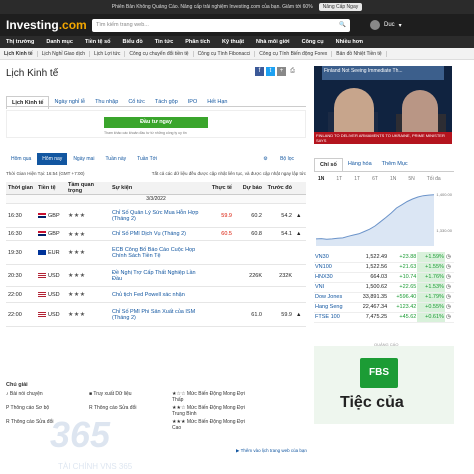  What do you see at coordinates (281, 71) in the screenshot?
I see `share-icon: +` at bounding box center [281, 71].